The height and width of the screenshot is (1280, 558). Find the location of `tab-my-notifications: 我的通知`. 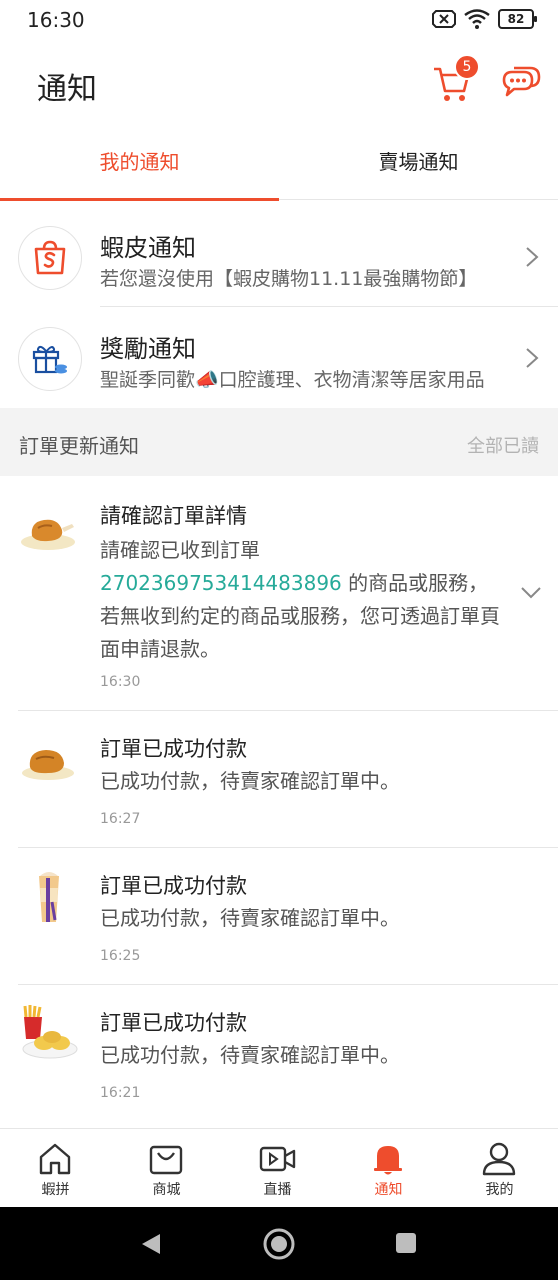

tab-my-notifications: 我的通知 is located at coordinates (139, 163).